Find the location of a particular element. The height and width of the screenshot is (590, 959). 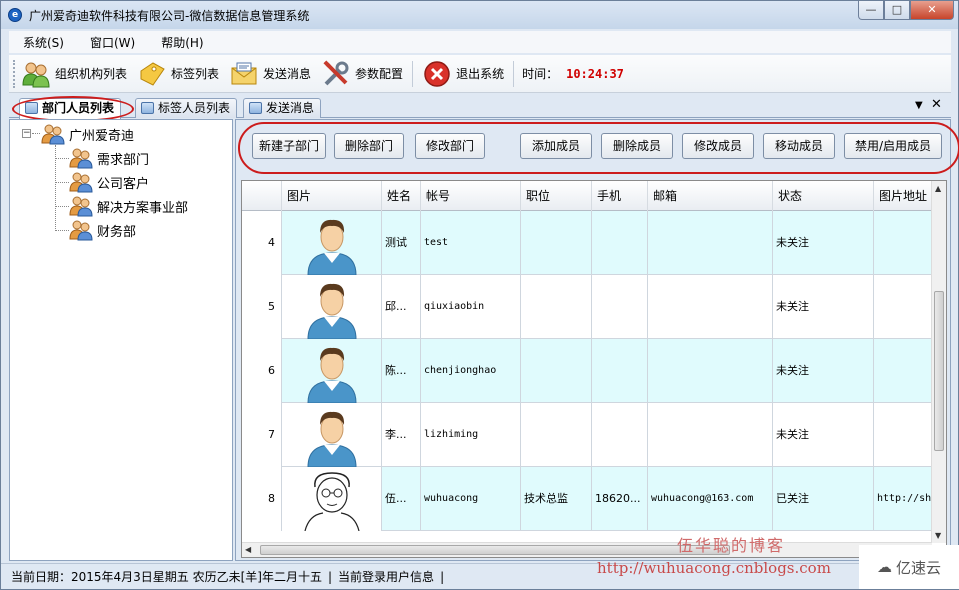

edit-department-button: 修改部门 is located at coordinates (450, 146).